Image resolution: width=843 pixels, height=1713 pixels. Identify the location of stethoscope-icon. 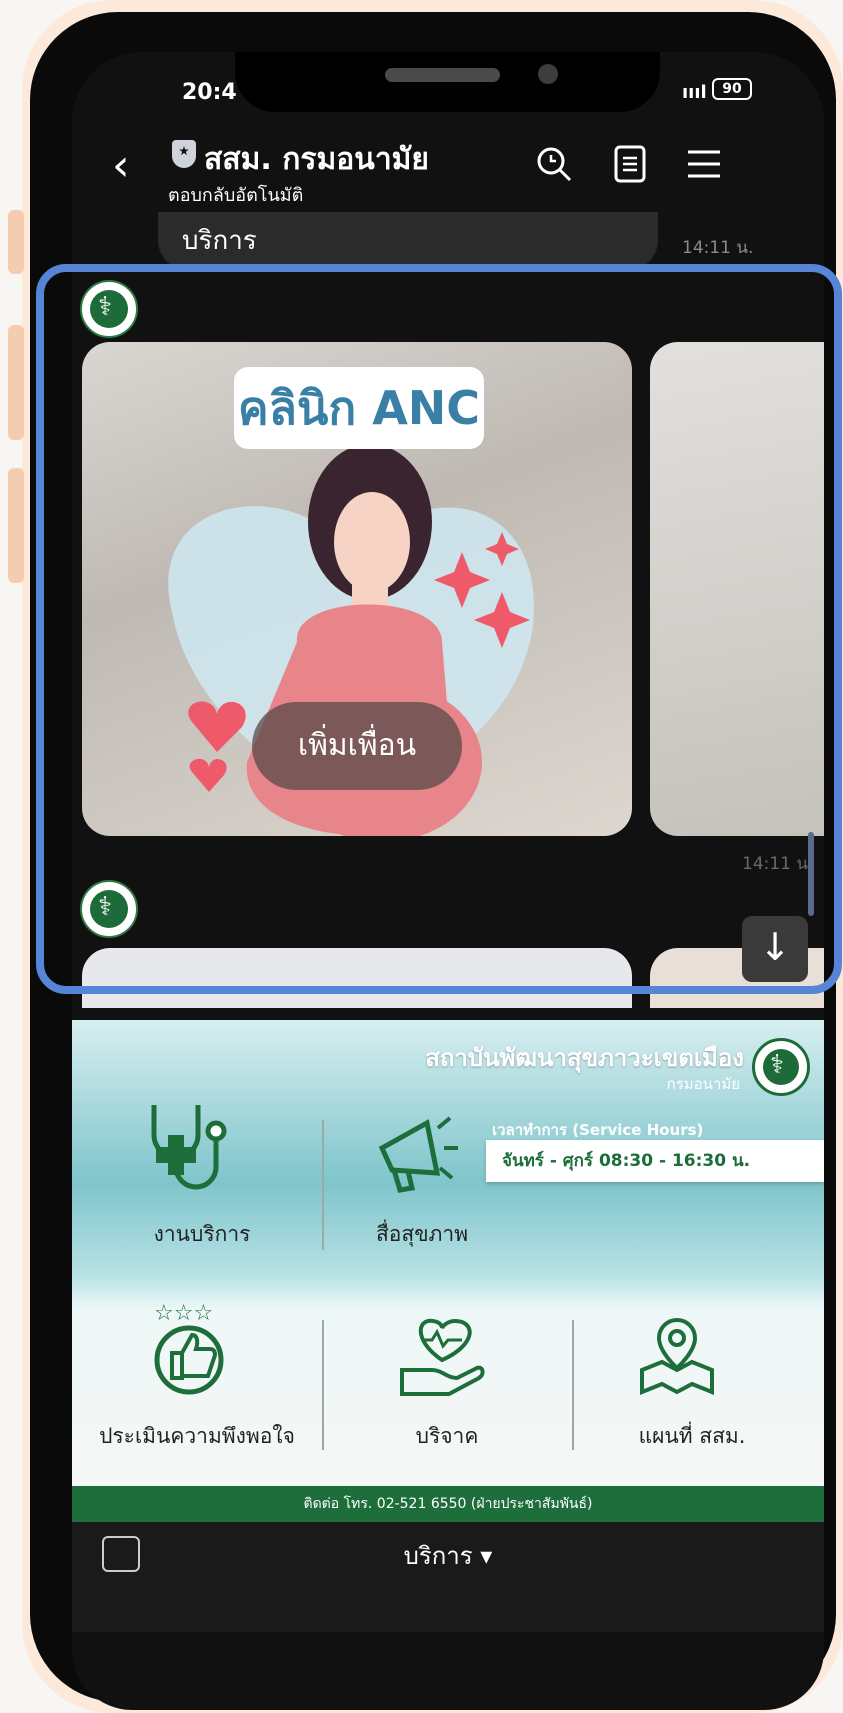
(189, 1147).